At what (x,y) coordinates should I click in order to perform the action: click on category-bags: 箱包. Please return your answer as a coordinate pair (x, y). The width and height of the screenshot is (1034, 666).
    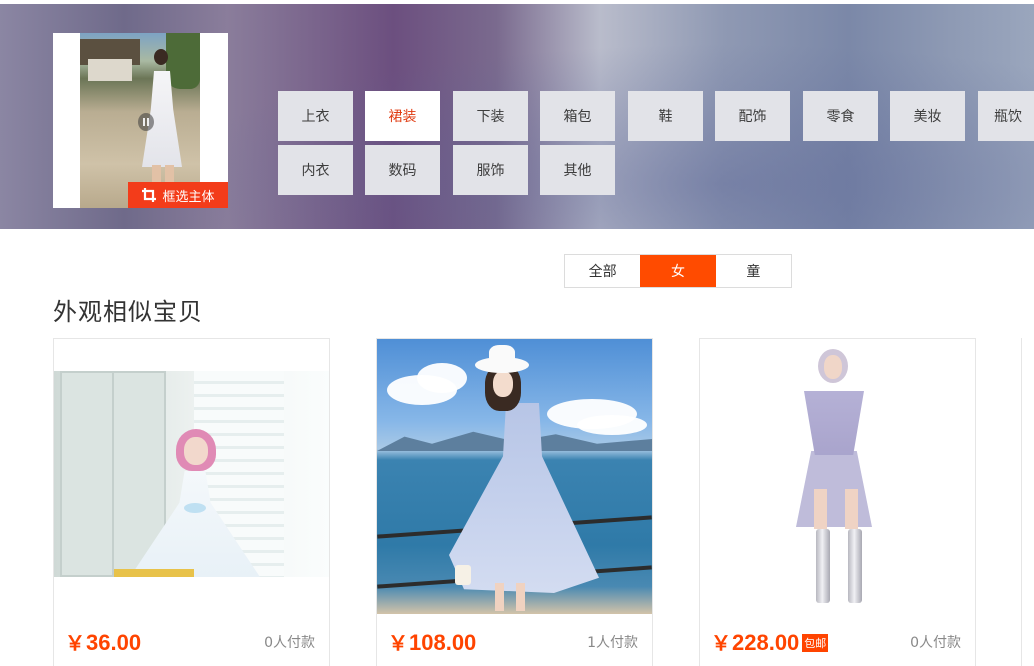
    Looking at the image, I should click on (577, 116).